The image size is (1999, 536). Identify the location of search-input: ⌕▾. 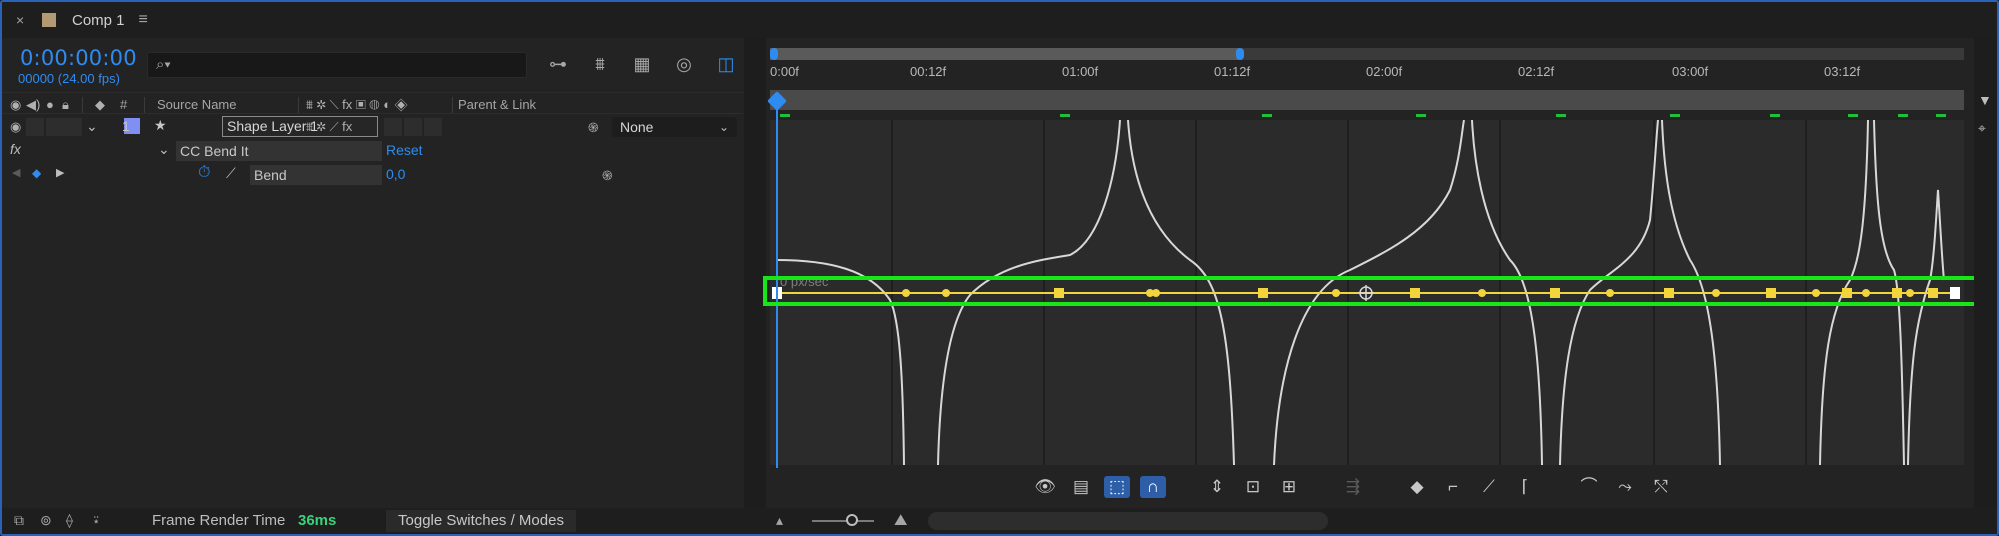
(337, 65).